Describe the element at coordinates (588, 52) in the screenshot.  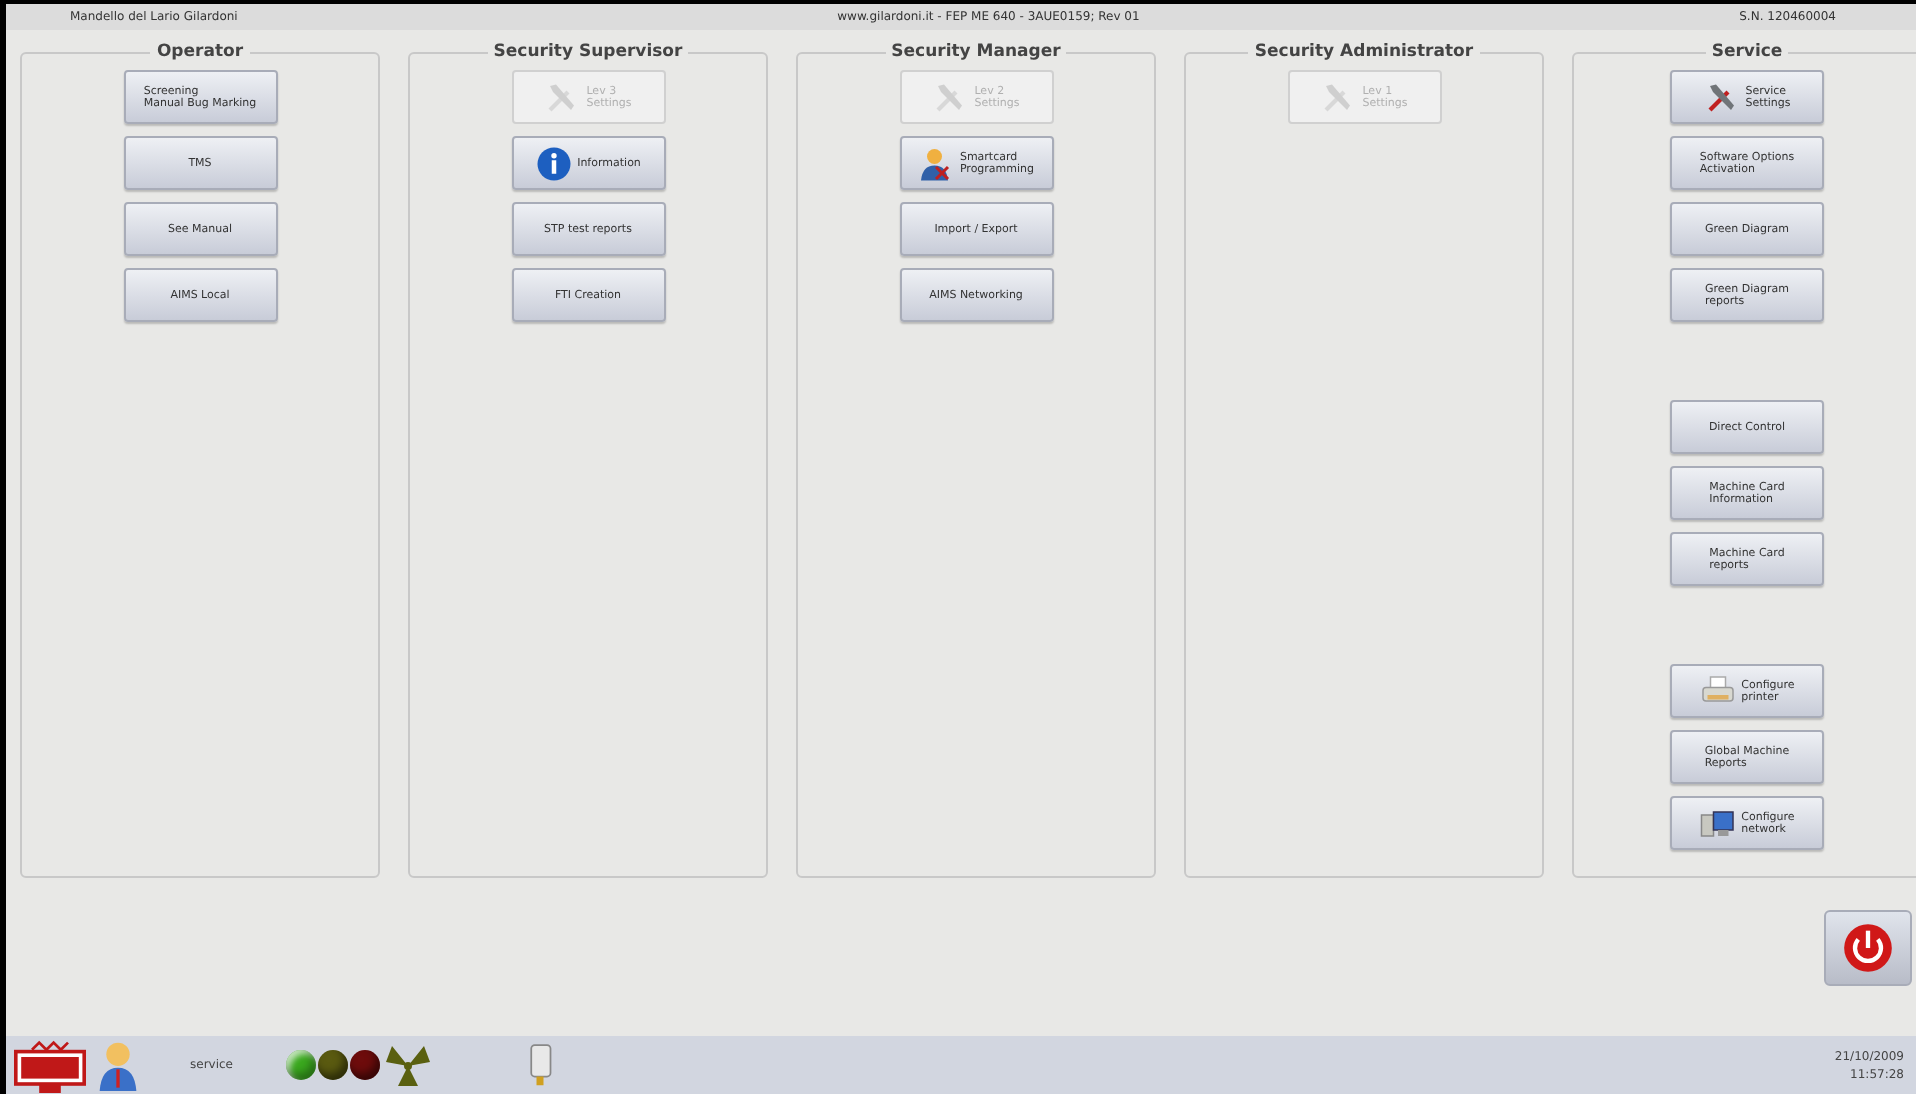
I see `panel-title: Security Supervisor` at that location.